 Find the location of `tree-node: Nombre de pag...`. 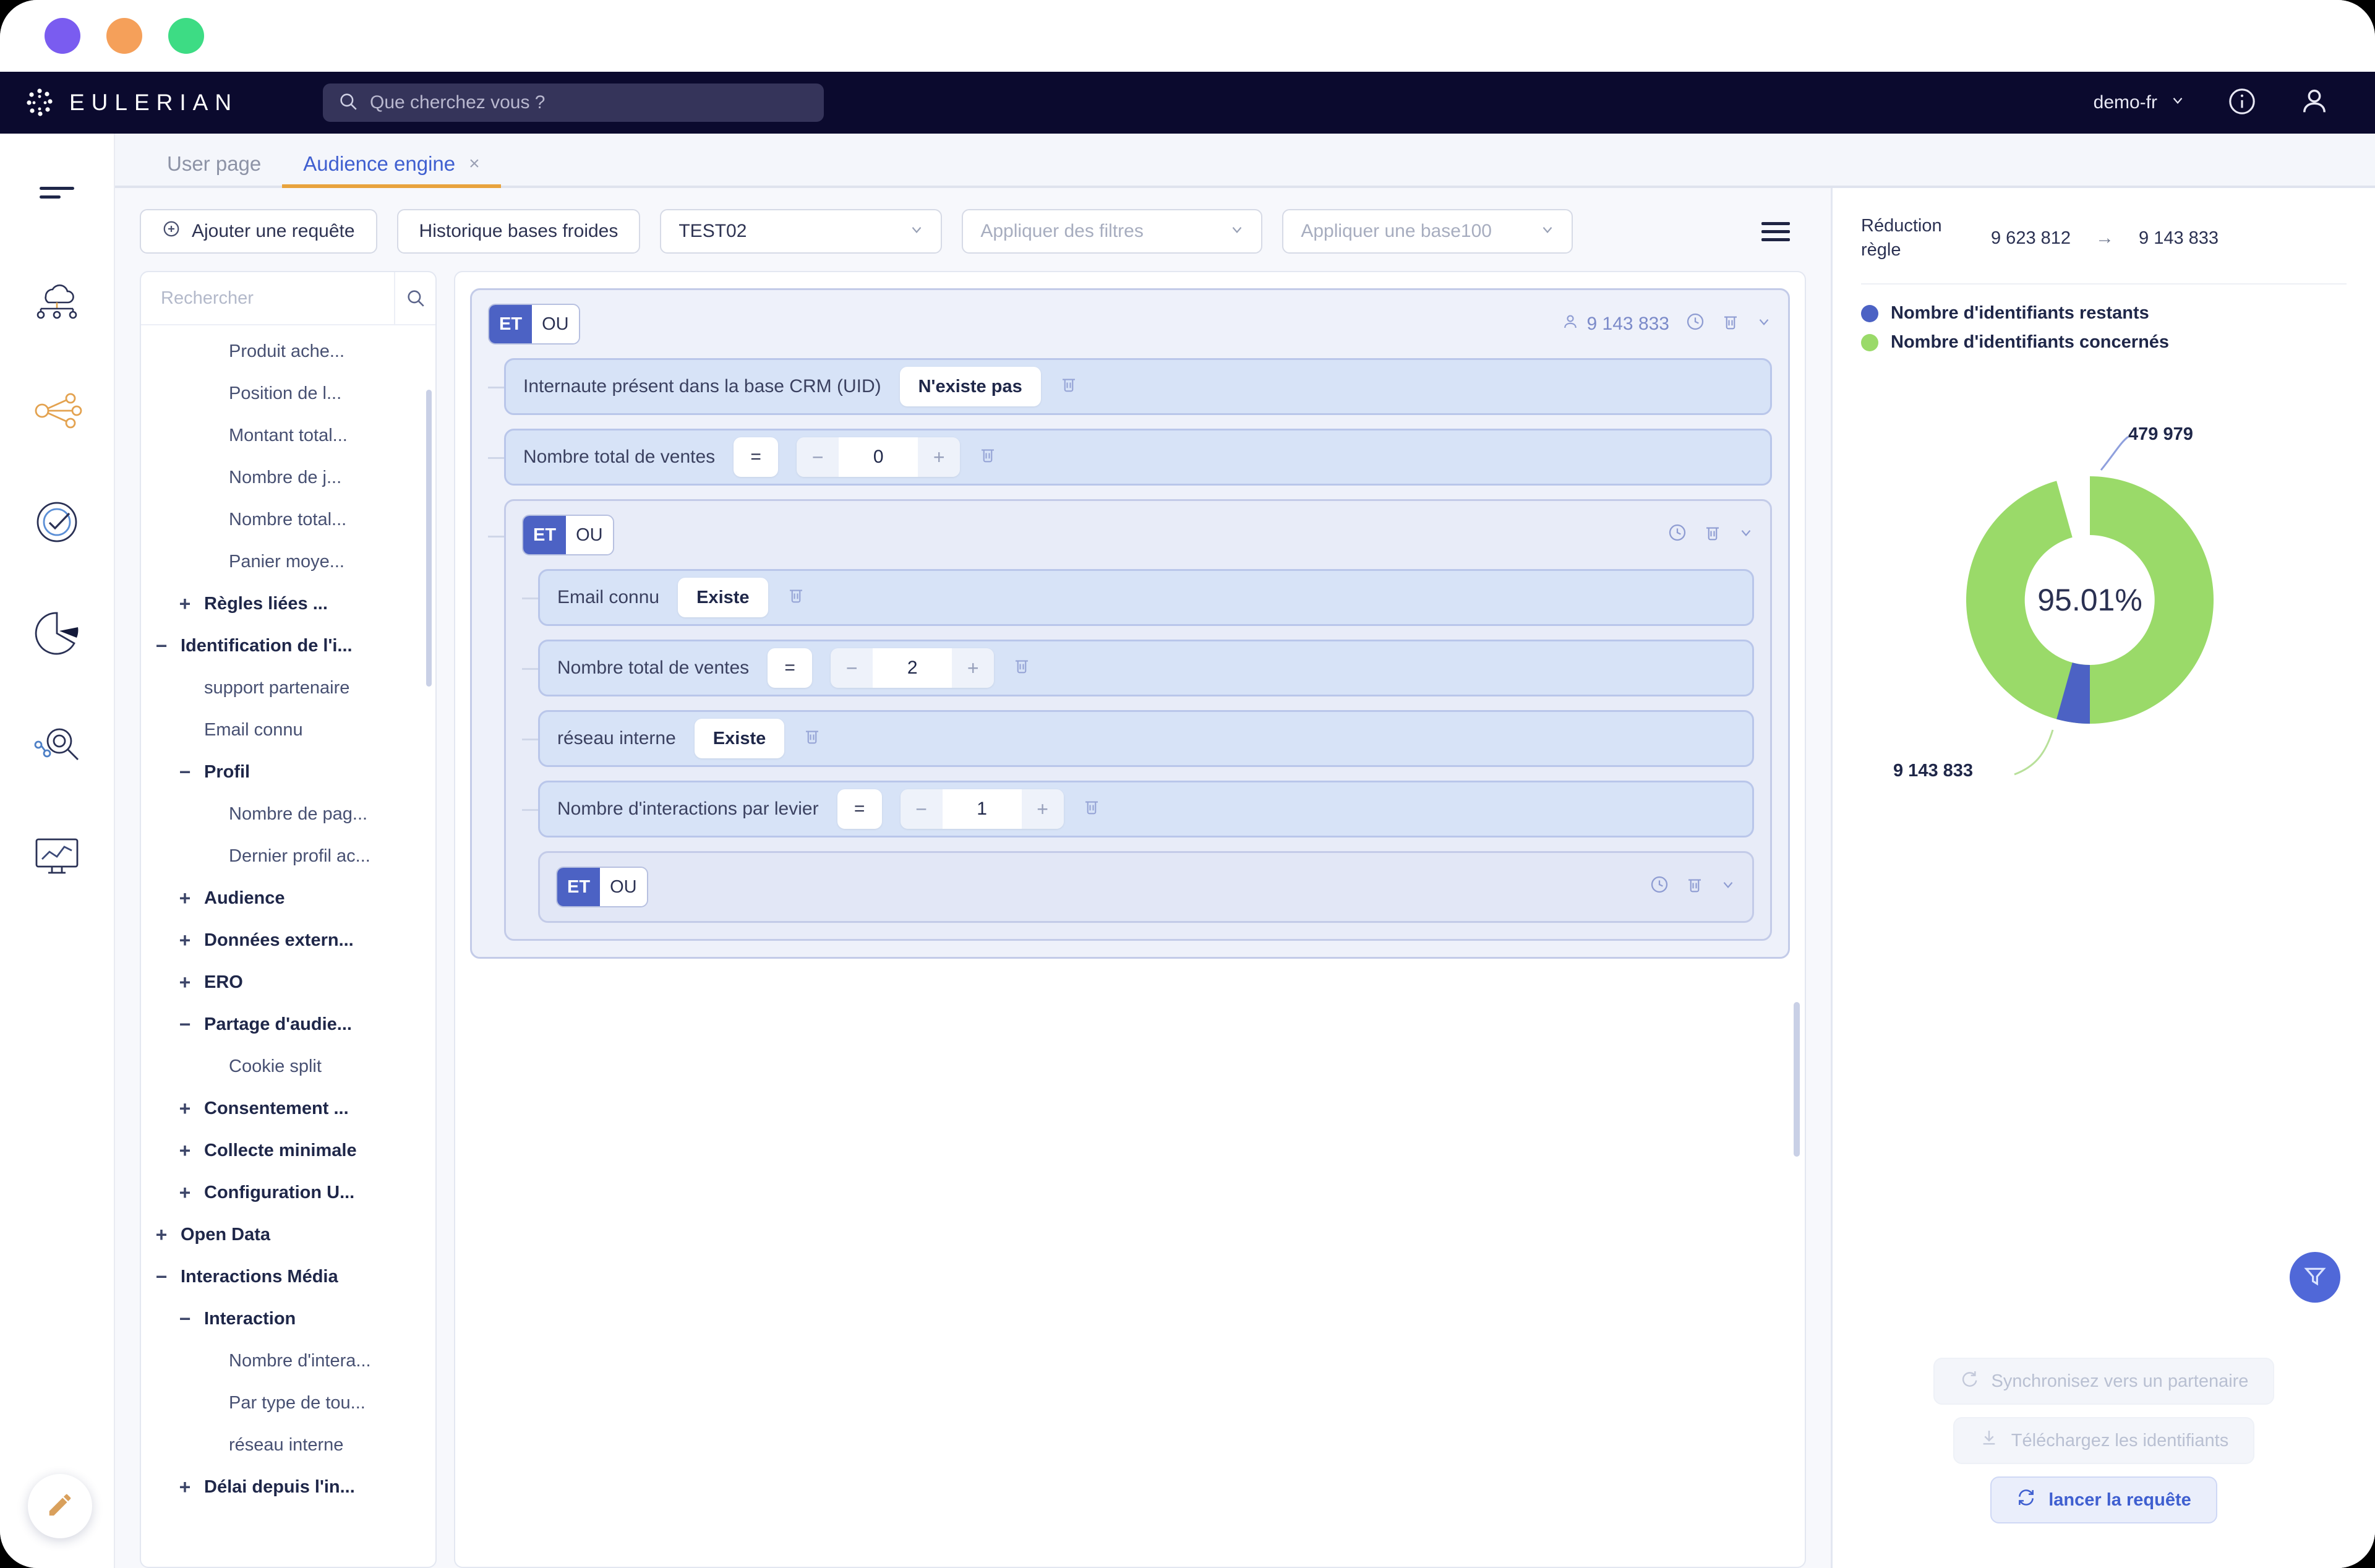

tree-node: Nombre de pag... is located at coordinates (288, 814).